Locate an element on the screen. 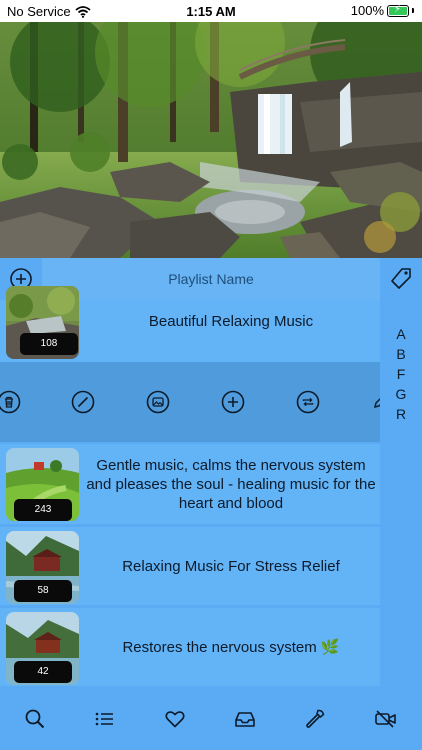  battery-icon: ⚡ is located at coordinates (398, 10).